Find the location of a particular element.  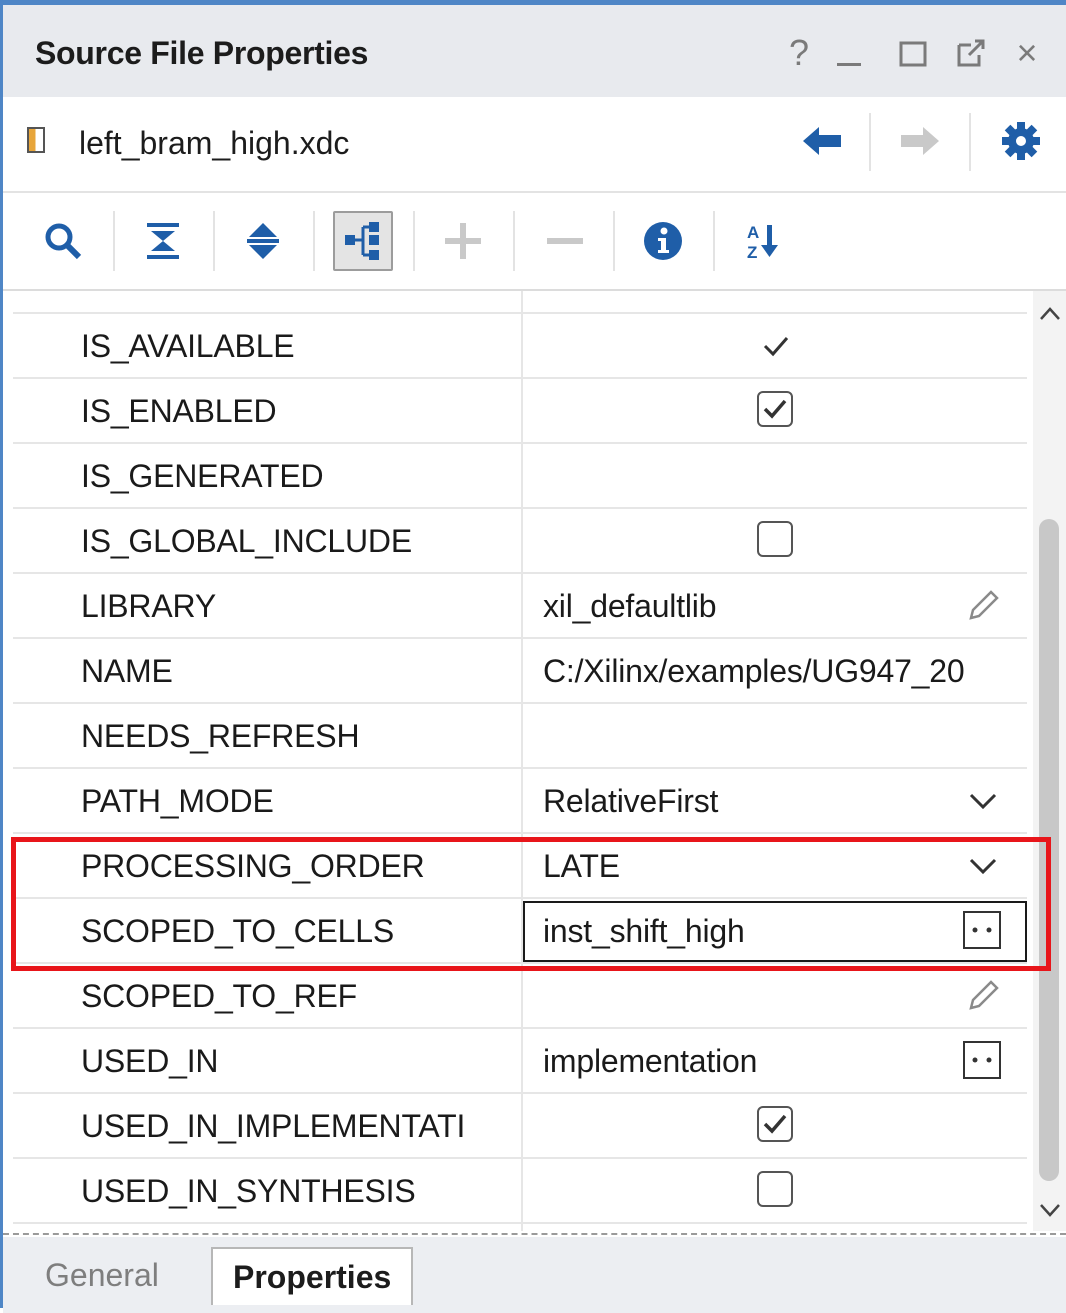

property-name: USED_IN_SYNTHESIS is located at coordinates (248, 1191).